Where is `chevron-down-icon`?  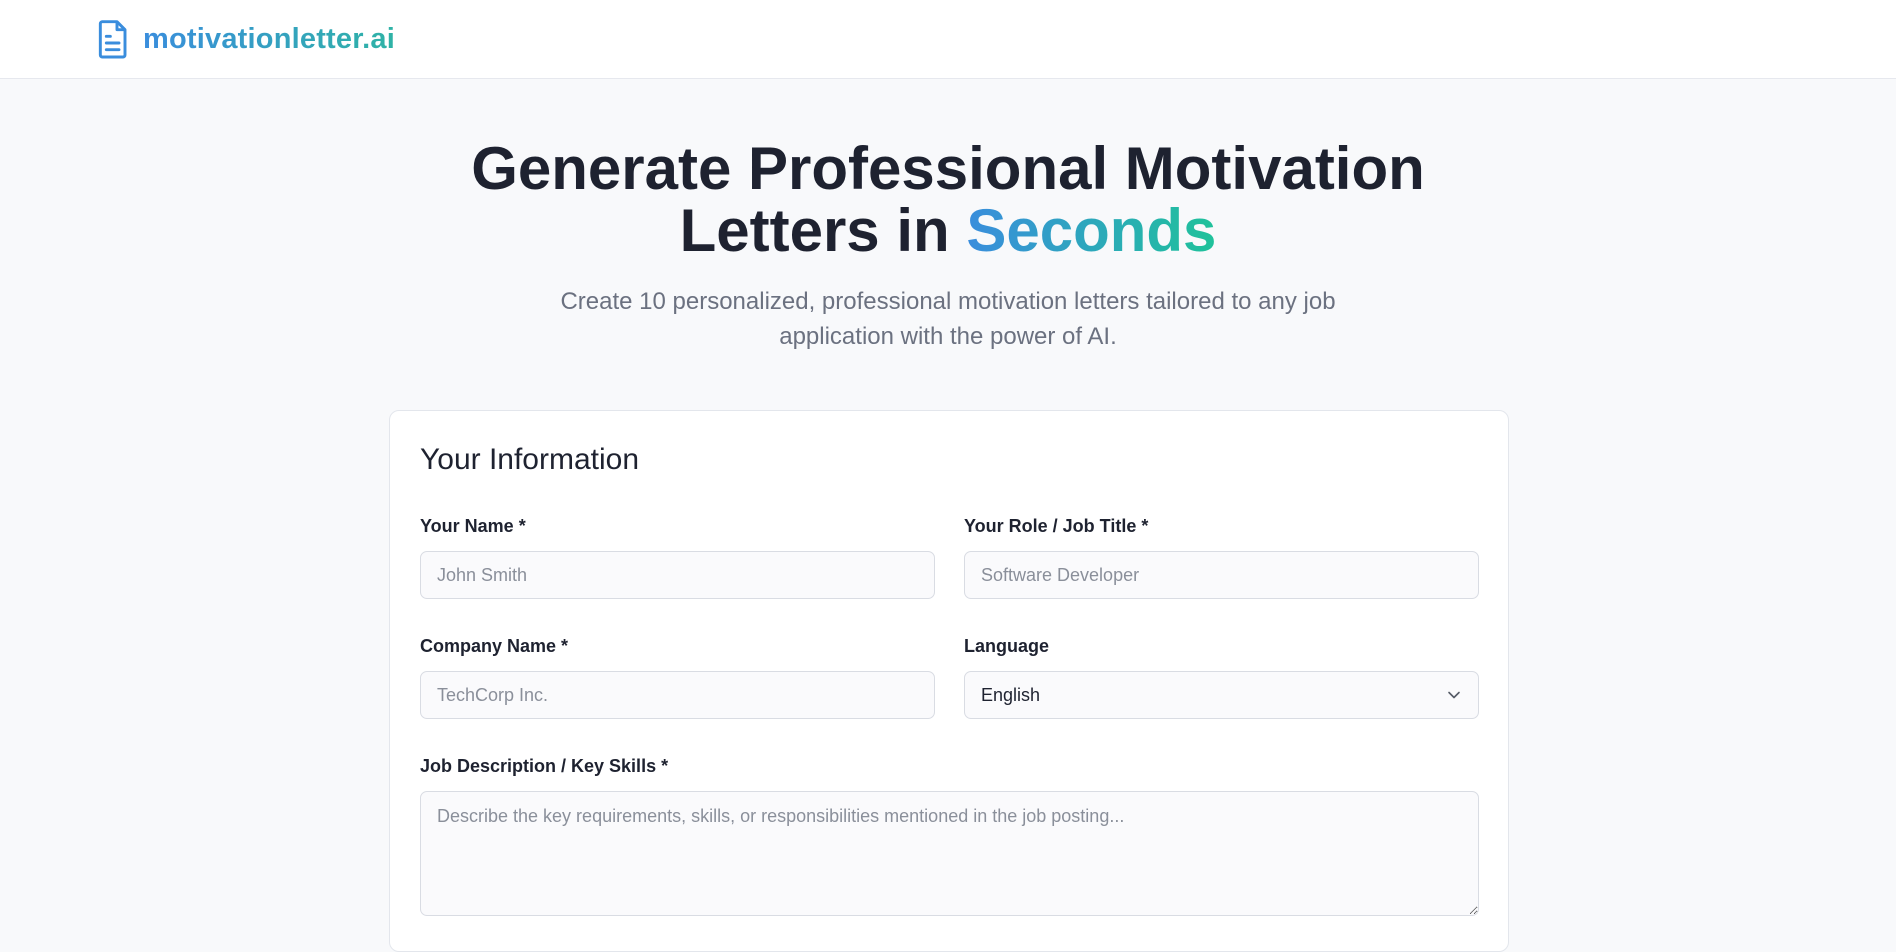
chevron-down-icon is located at coordinates (1454, 695).